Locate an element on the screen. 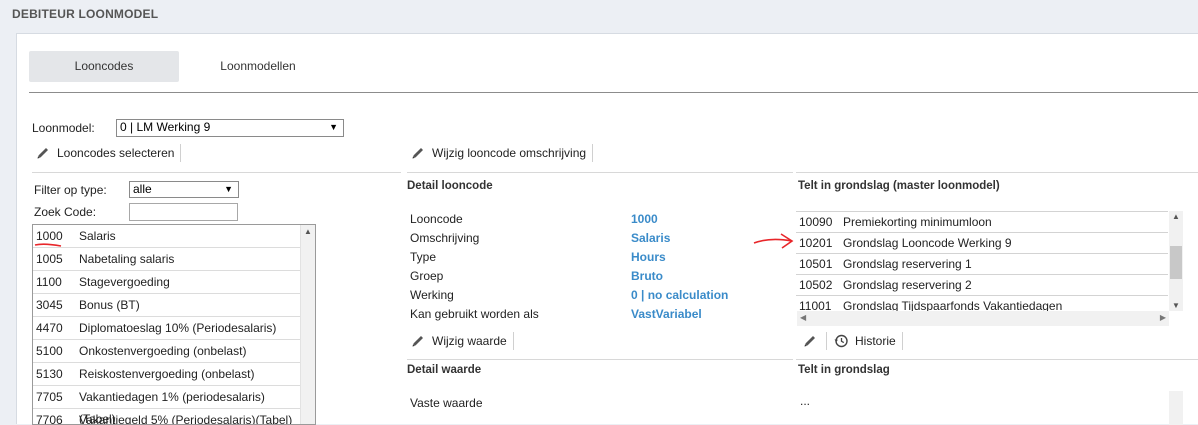 Image resolution: width=1198 pixels, height=425 pixels. right-divider is located at coordinates (997, 172).